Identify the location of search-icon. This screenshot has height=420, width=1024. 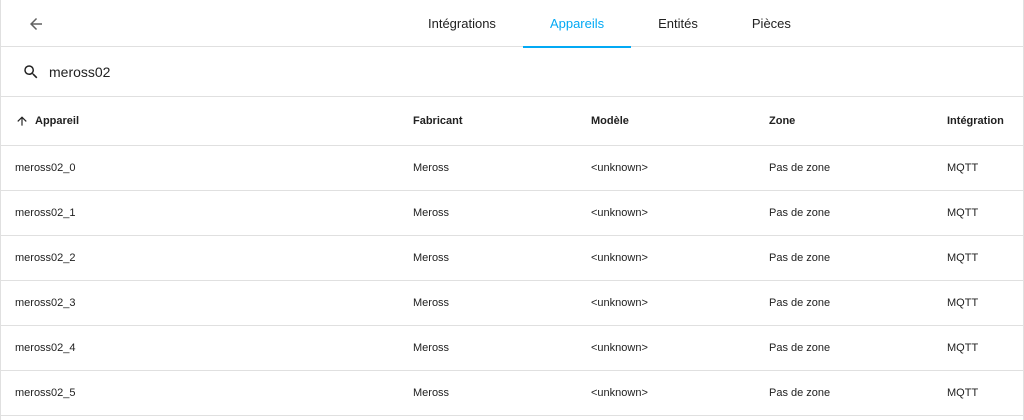
(31, 72).